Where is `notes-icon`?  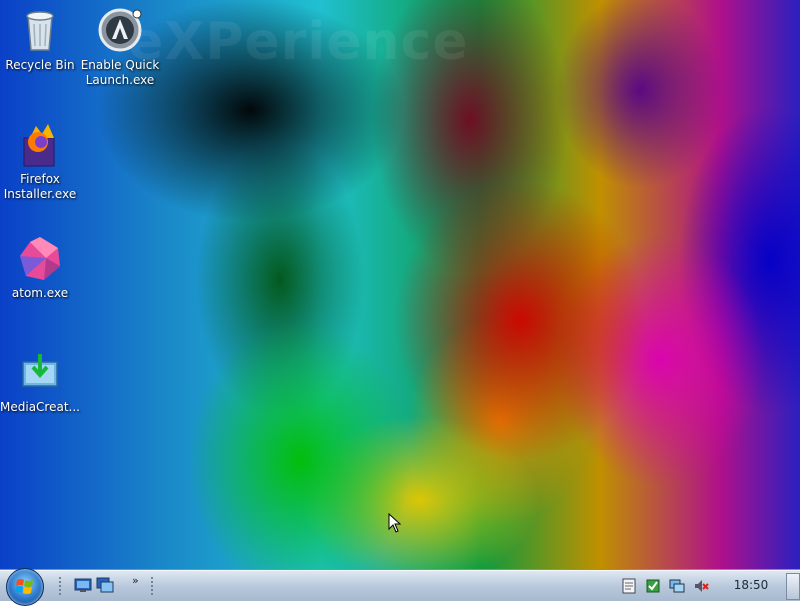 notes-icon is located at coordinates (629, 586).